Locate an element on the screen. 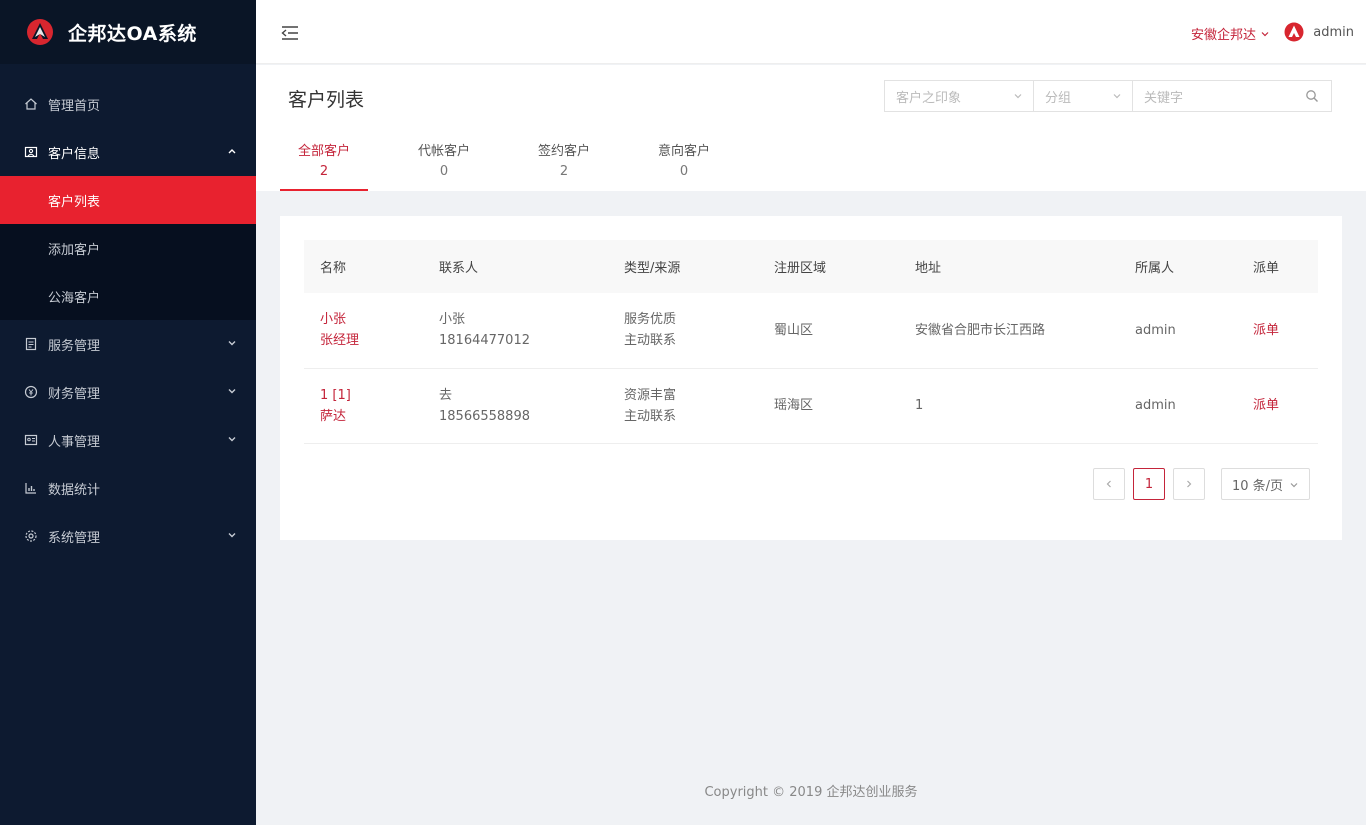 This screenshot has width=1366, height=825. sidebar-item-home: 管理首页 is located at coordinates (128, 104).